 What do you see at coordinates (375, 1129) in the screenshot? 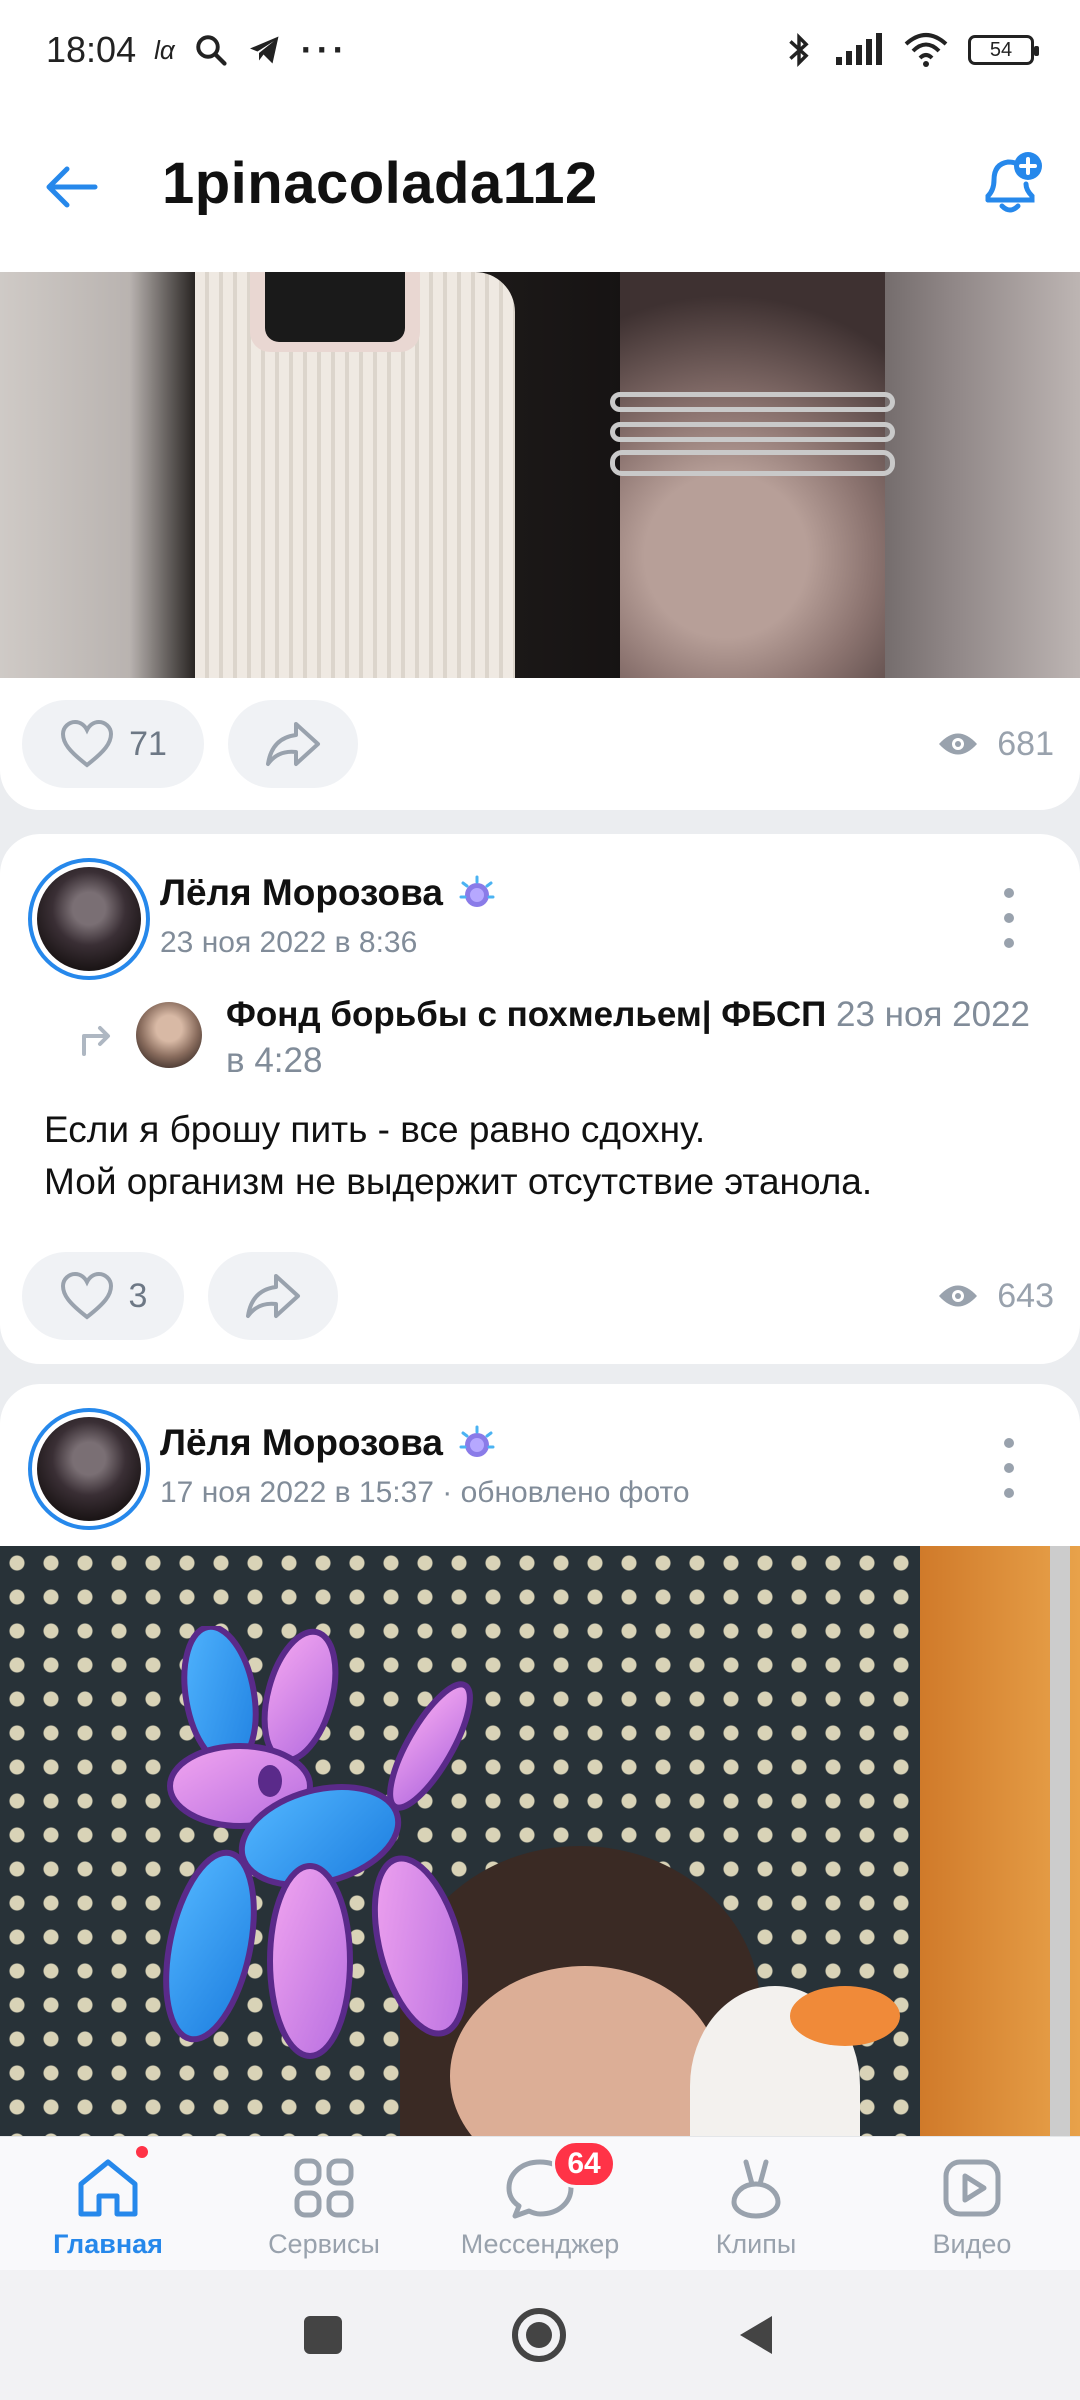
I see `post-text-line: Если я брошу пить - все равно сдохну.` at bounding box center [375, 1129].